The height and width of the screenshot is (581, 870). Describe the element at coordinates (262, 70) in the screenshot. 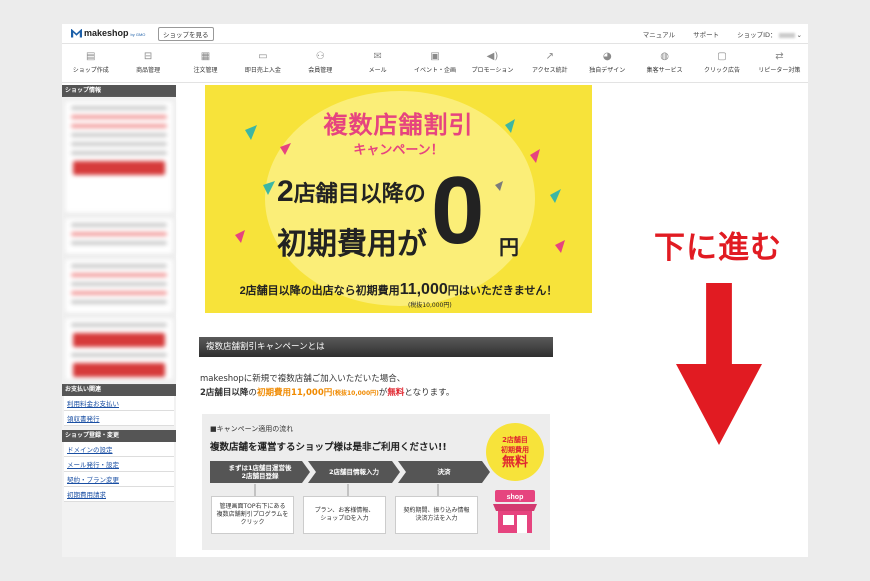

I see `nav-label: 即日売上入金` at that location.